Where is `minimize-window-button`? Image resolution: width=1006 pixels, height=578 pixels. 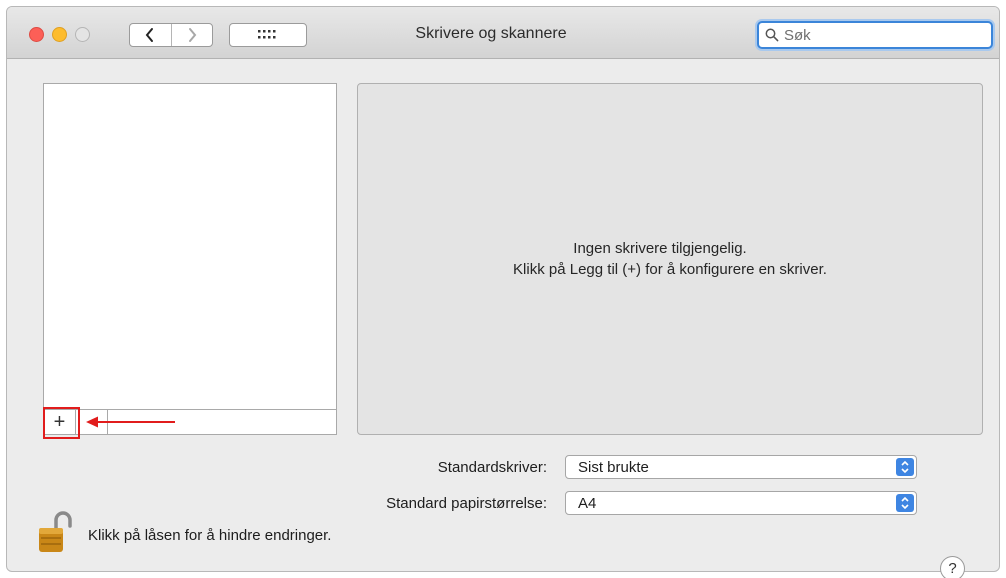
minimize-window-button is located at coordinates (59, 34).